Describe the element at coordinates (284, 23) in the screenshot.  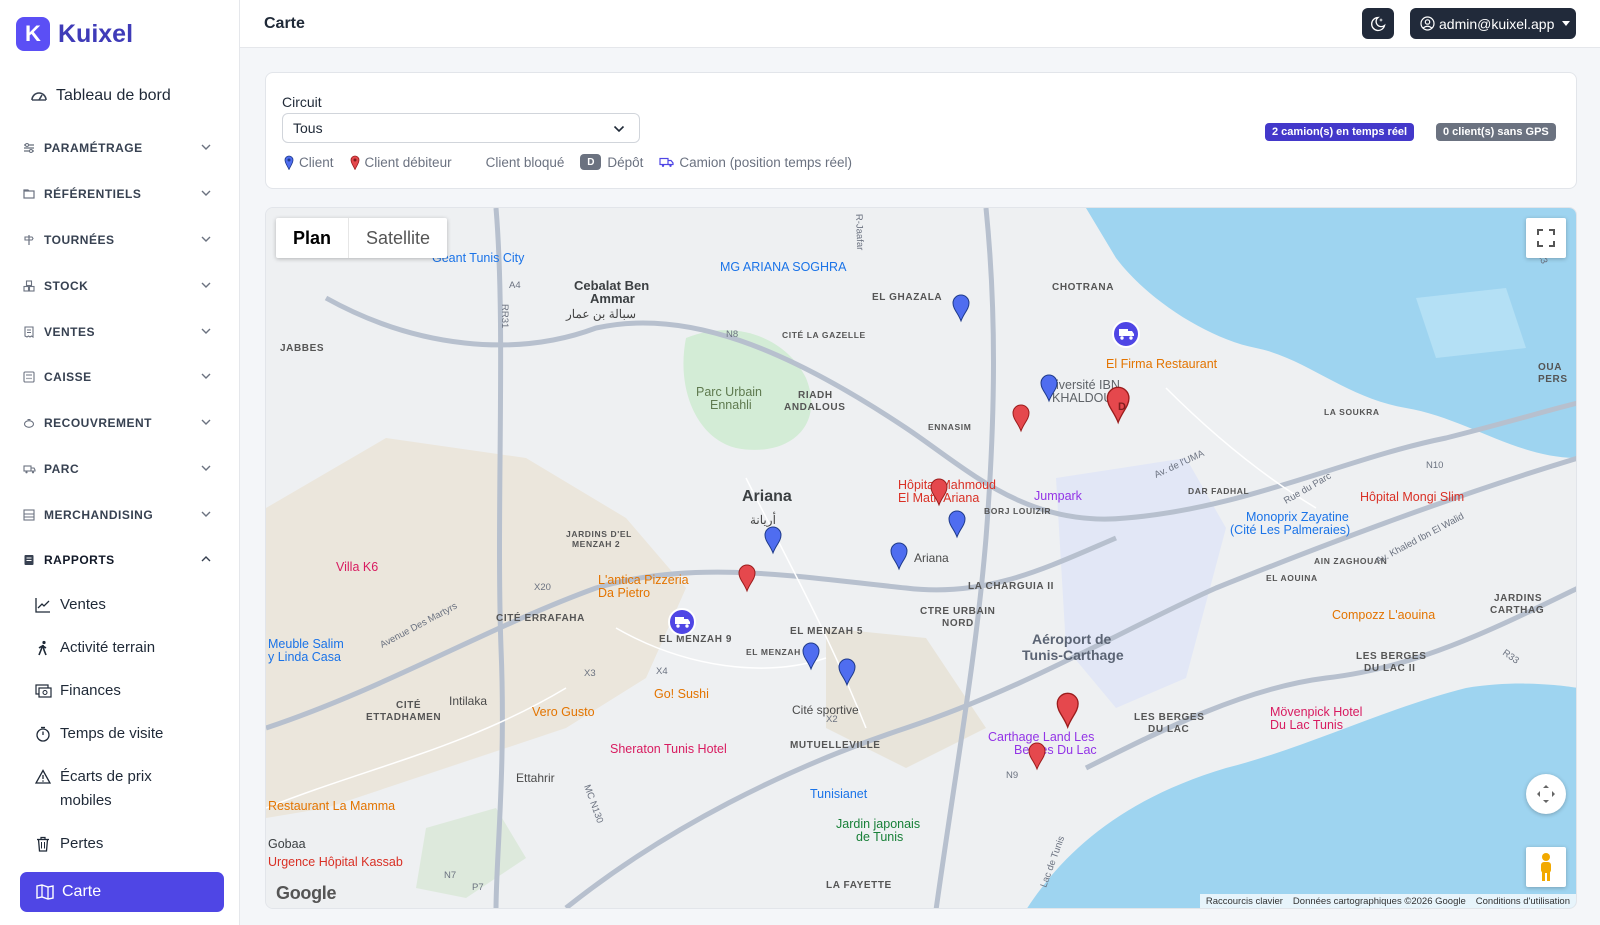
I see `page-title: Carte` at that location.